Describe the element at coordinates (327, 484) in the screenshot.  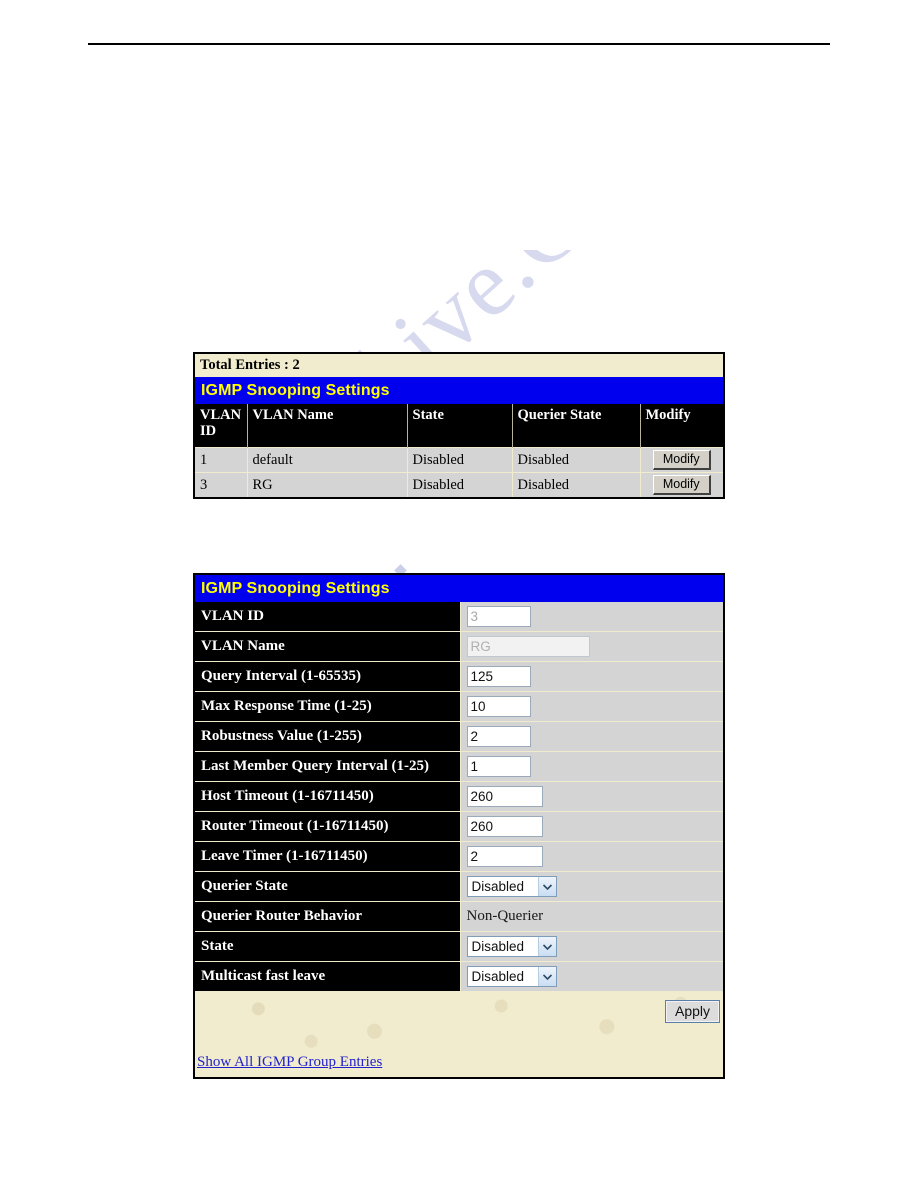
I see `cell-vlan-name: RG` at that location.